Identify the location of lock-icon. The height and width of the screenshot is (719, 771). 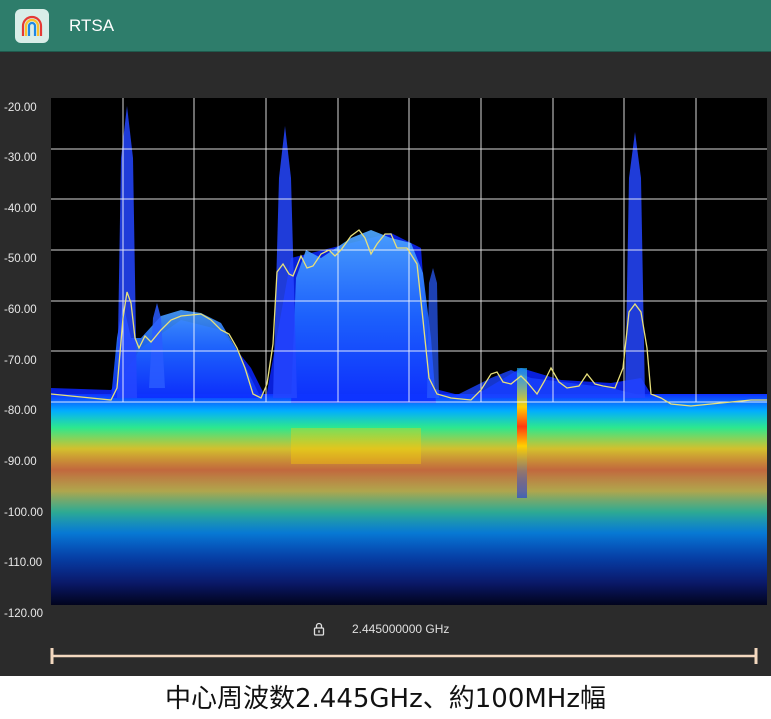
(319, 629).